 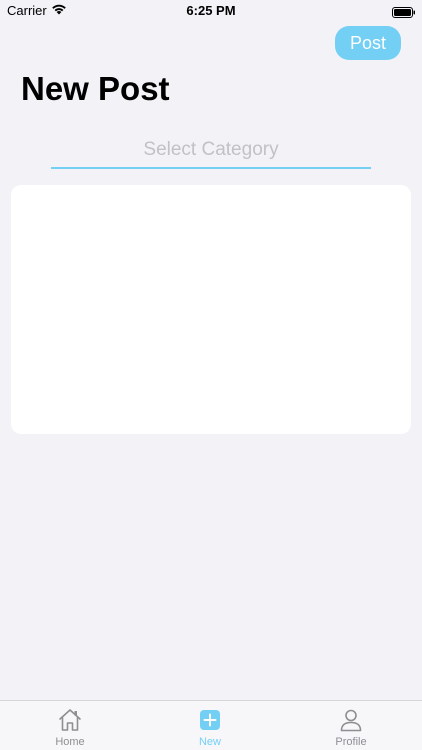 I want to click on page-title: New Post, so click(x=95, y=88).